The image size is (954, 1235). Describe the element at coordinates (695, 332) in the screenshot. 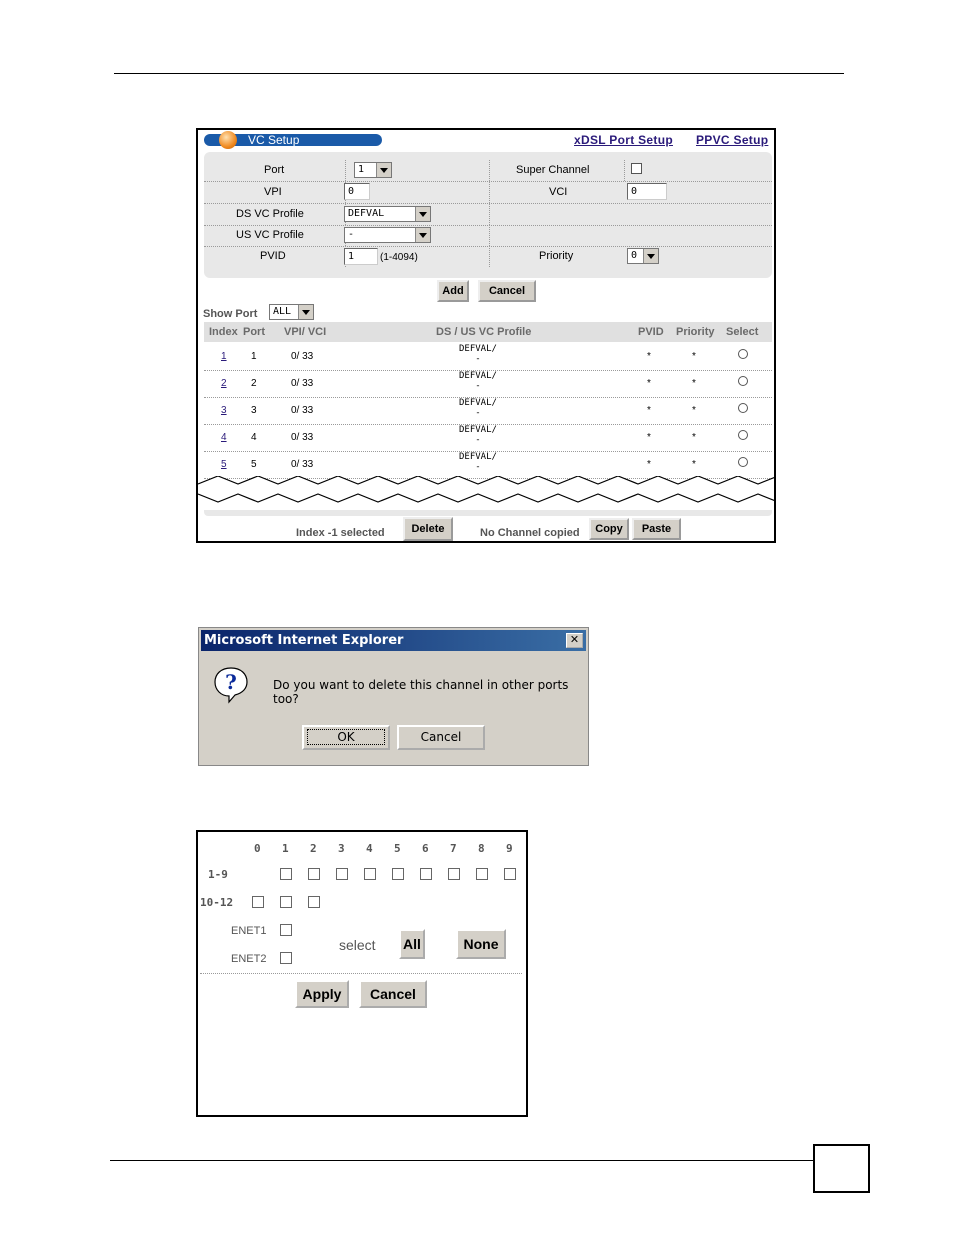

I see `col-priority: Priority` at that location.